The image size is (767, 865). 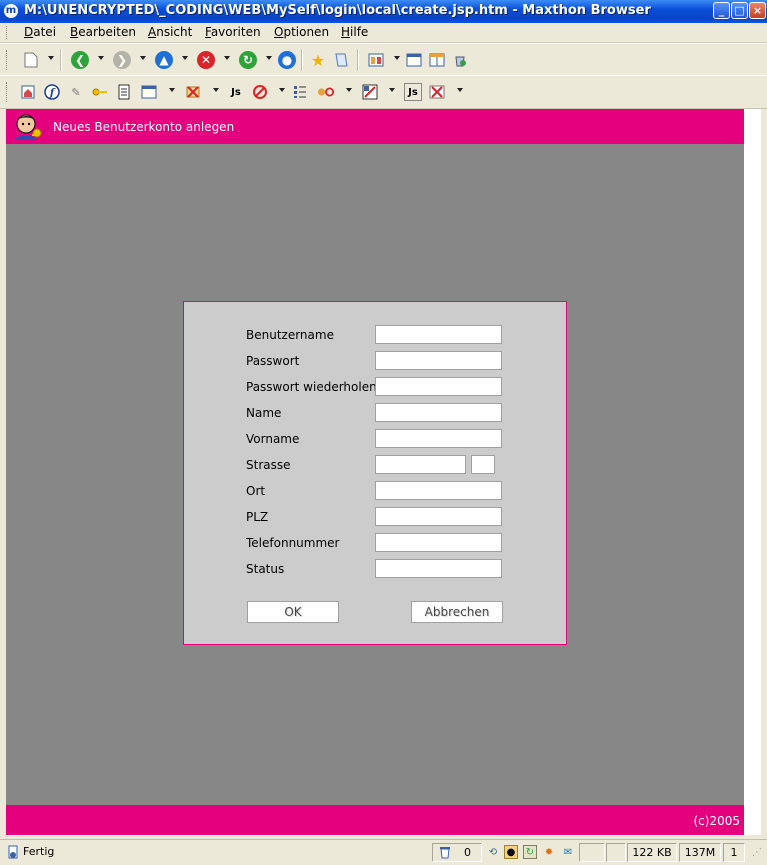 What do you see at coordinates (326, 92) in the screenshot?
I see `media-icon` at bounding box center [326, 92].